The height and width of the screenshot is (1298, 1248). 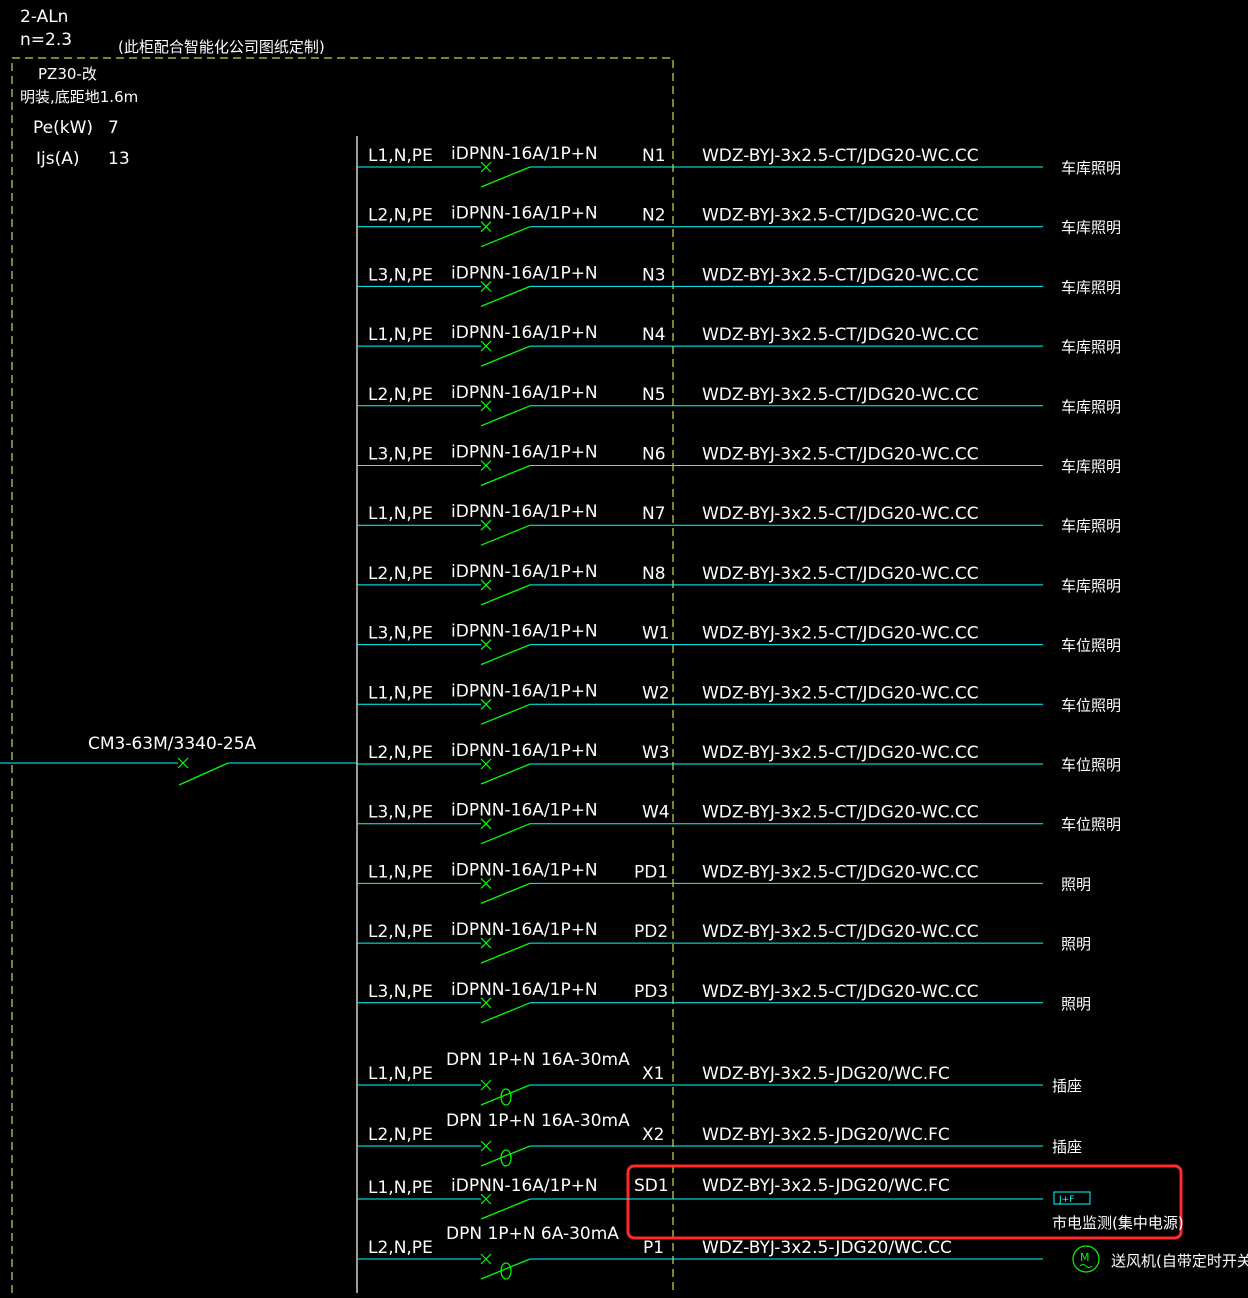 I want to click on circuit-id: P1, so click(x=653, y=1248).